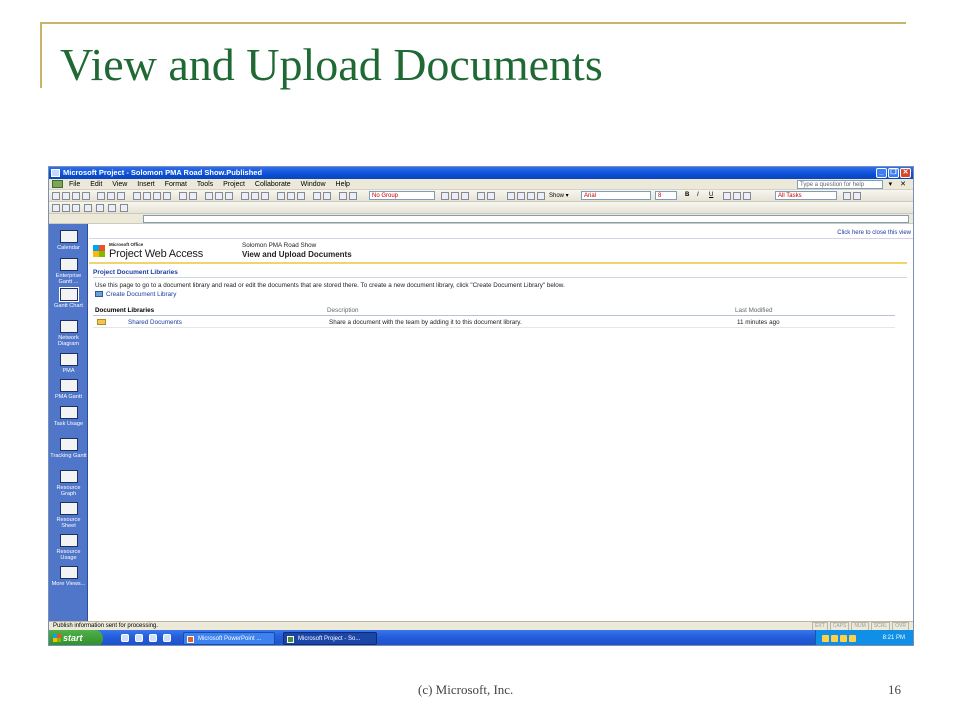  What do you see at coordinates (68, 389) in the screenshot?
I see `view-pma-gantt: PMA Gantt` at bounding box center [68, 389].